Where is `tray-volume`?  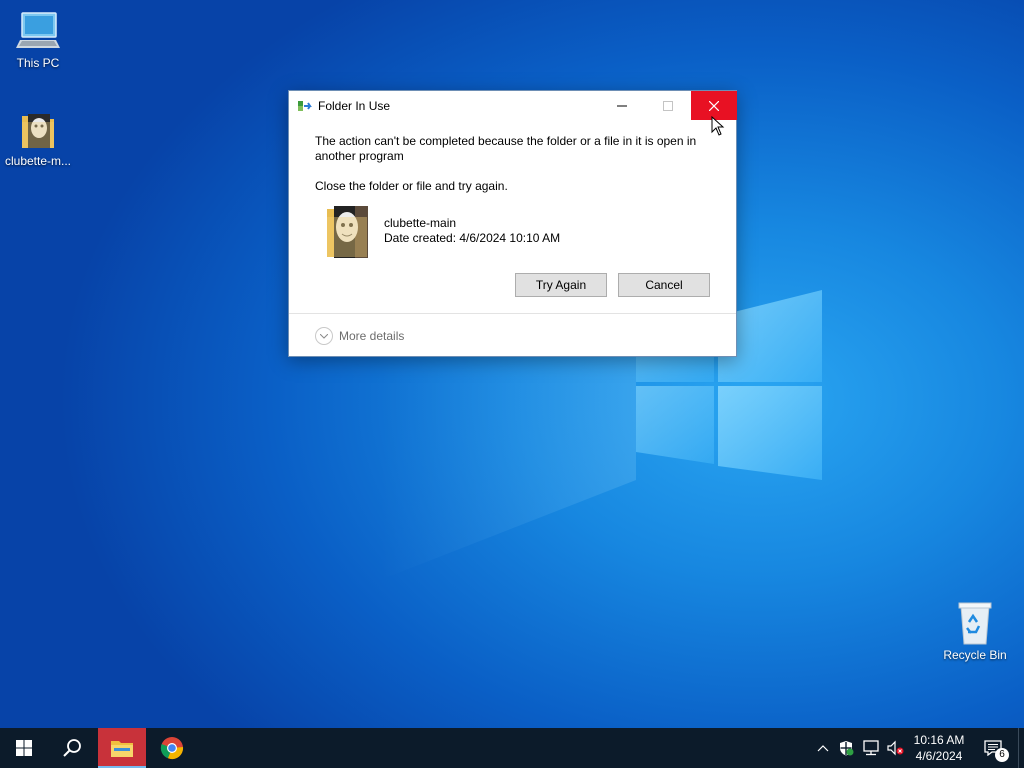
tray-volume is located at coordinates (895, 748).